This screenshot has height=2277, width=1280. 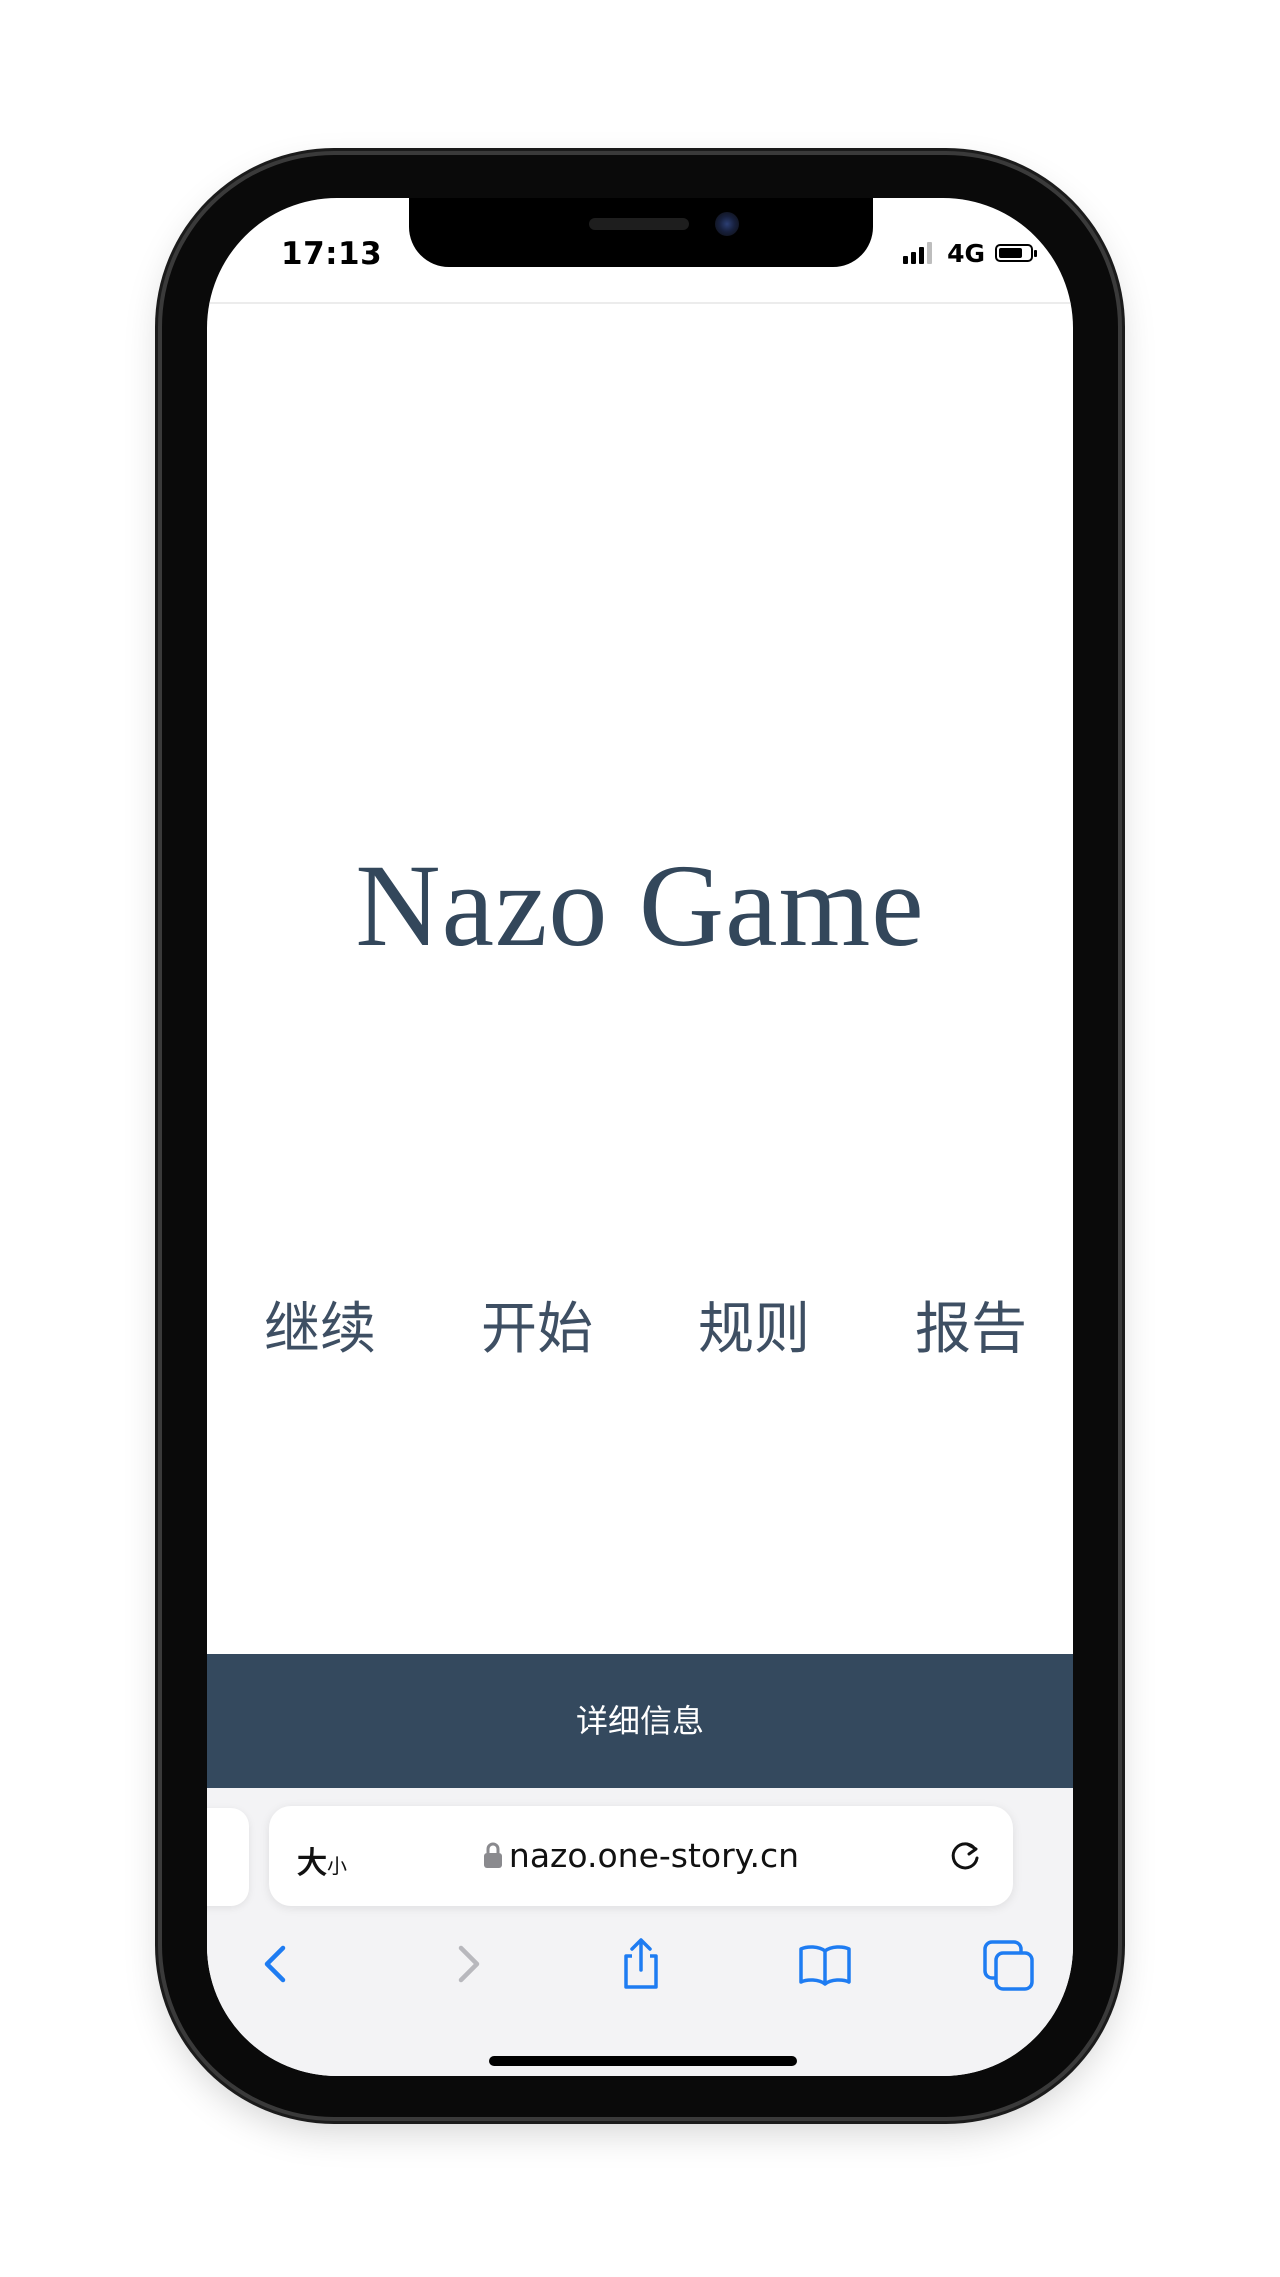 I want to click on menu-report: 报告, so click(x=971, y=1324).